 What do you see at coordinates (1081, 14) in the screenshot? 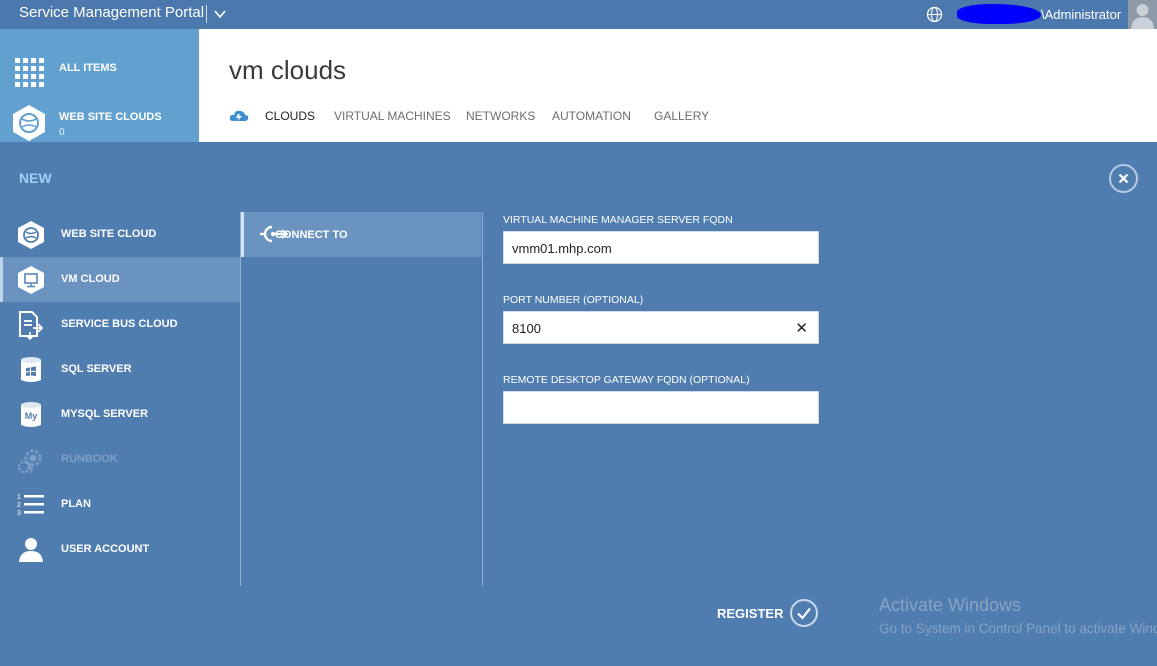
I see `user-name: \Administrator` at bounding box center [1081, 14].